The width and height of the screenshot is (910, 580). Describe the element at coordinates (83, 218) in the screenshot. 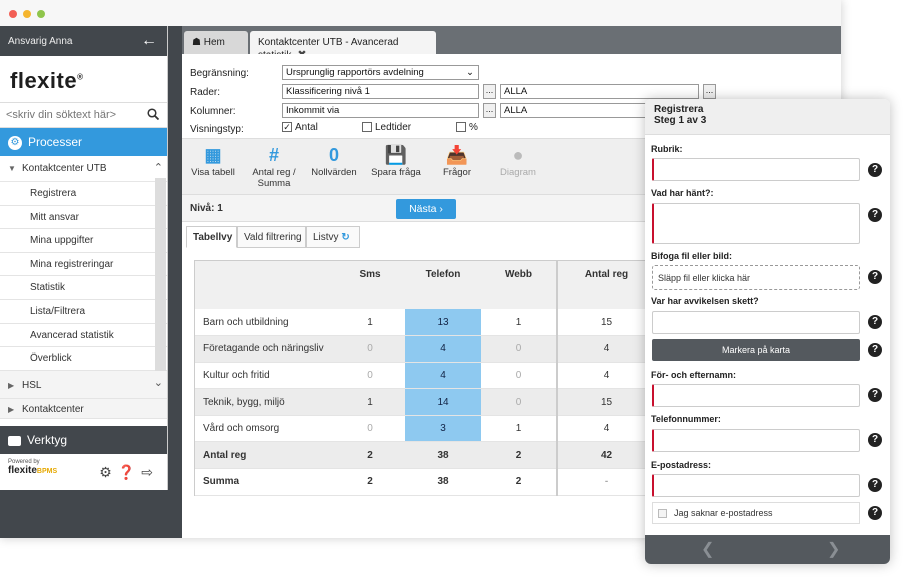

I see `menu-item-mitt-ansvar: Mitt ansvar` at that location.